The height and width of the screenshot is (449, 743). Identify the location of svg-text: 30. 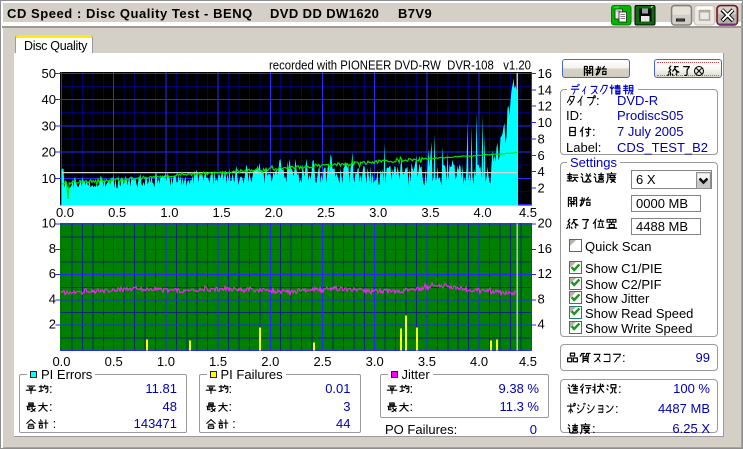
(49, 125).